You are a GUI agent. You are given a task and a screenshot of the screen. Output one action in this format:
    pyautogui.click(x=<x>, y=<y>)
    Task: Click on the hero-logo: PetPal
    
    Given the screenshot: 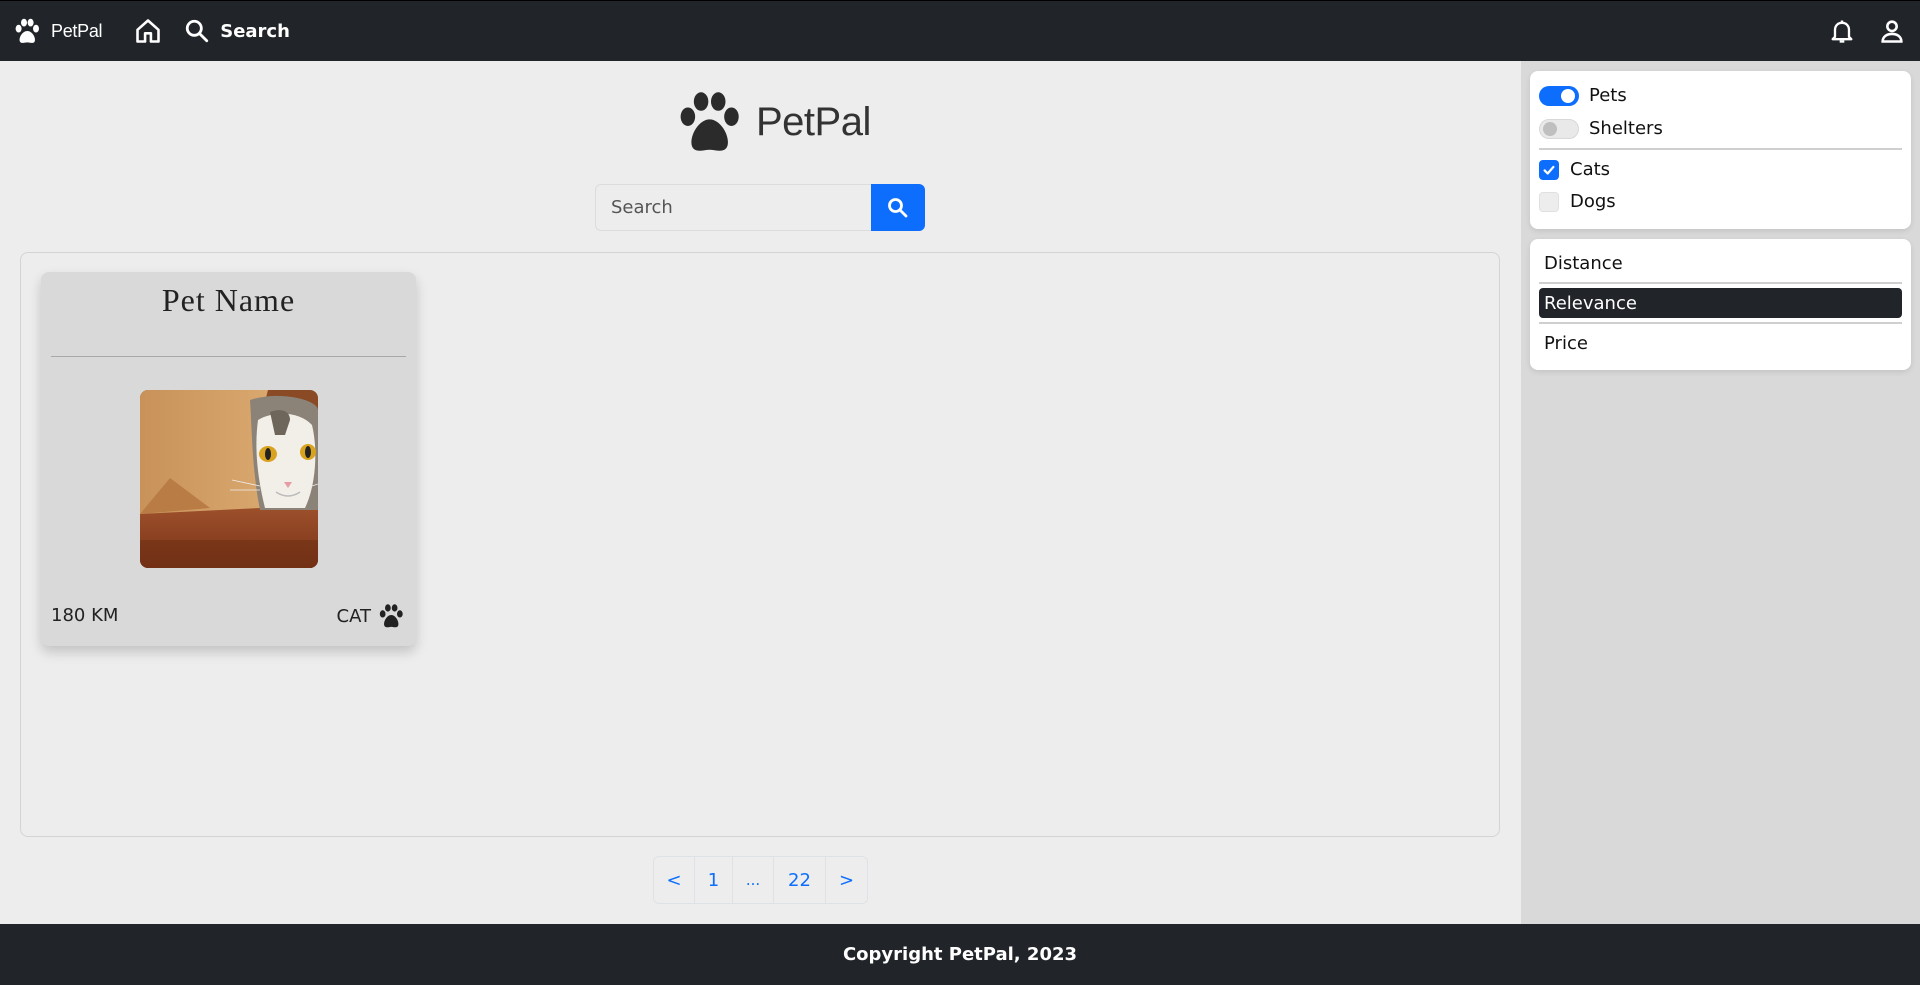 What is the action you would take?
    pyautogui.click(x=773, y=122)
    